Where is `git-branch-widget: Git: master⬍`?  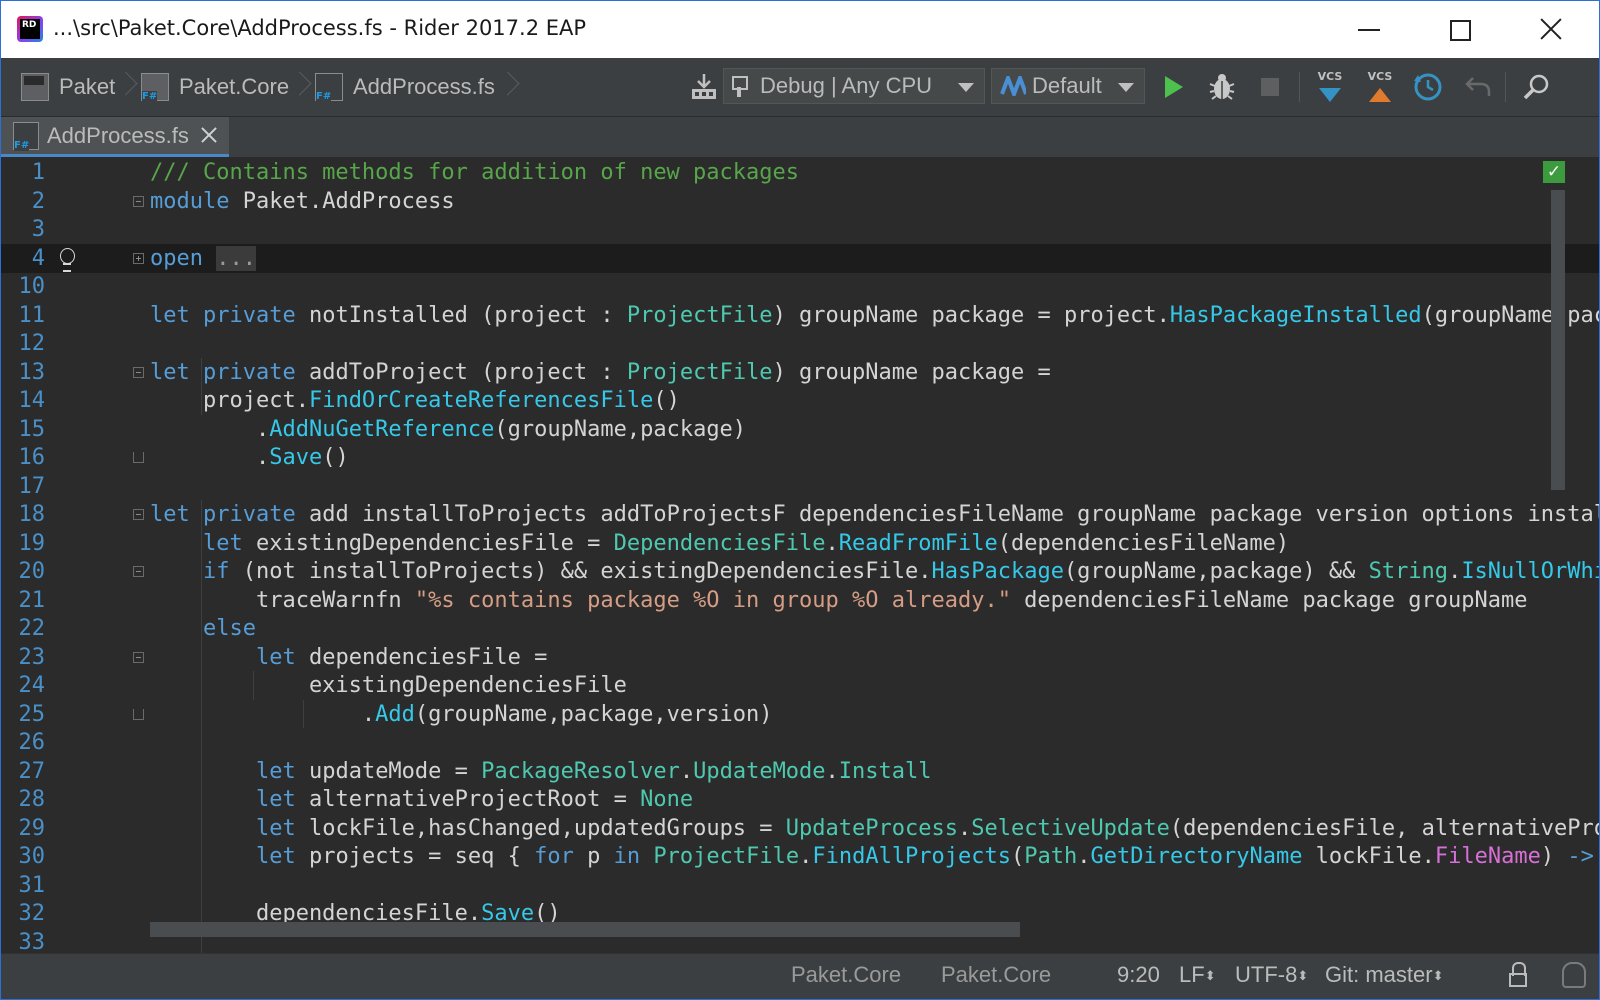
git-branch-widget: Git: master⬍ is located at coordinates (1384, 975).